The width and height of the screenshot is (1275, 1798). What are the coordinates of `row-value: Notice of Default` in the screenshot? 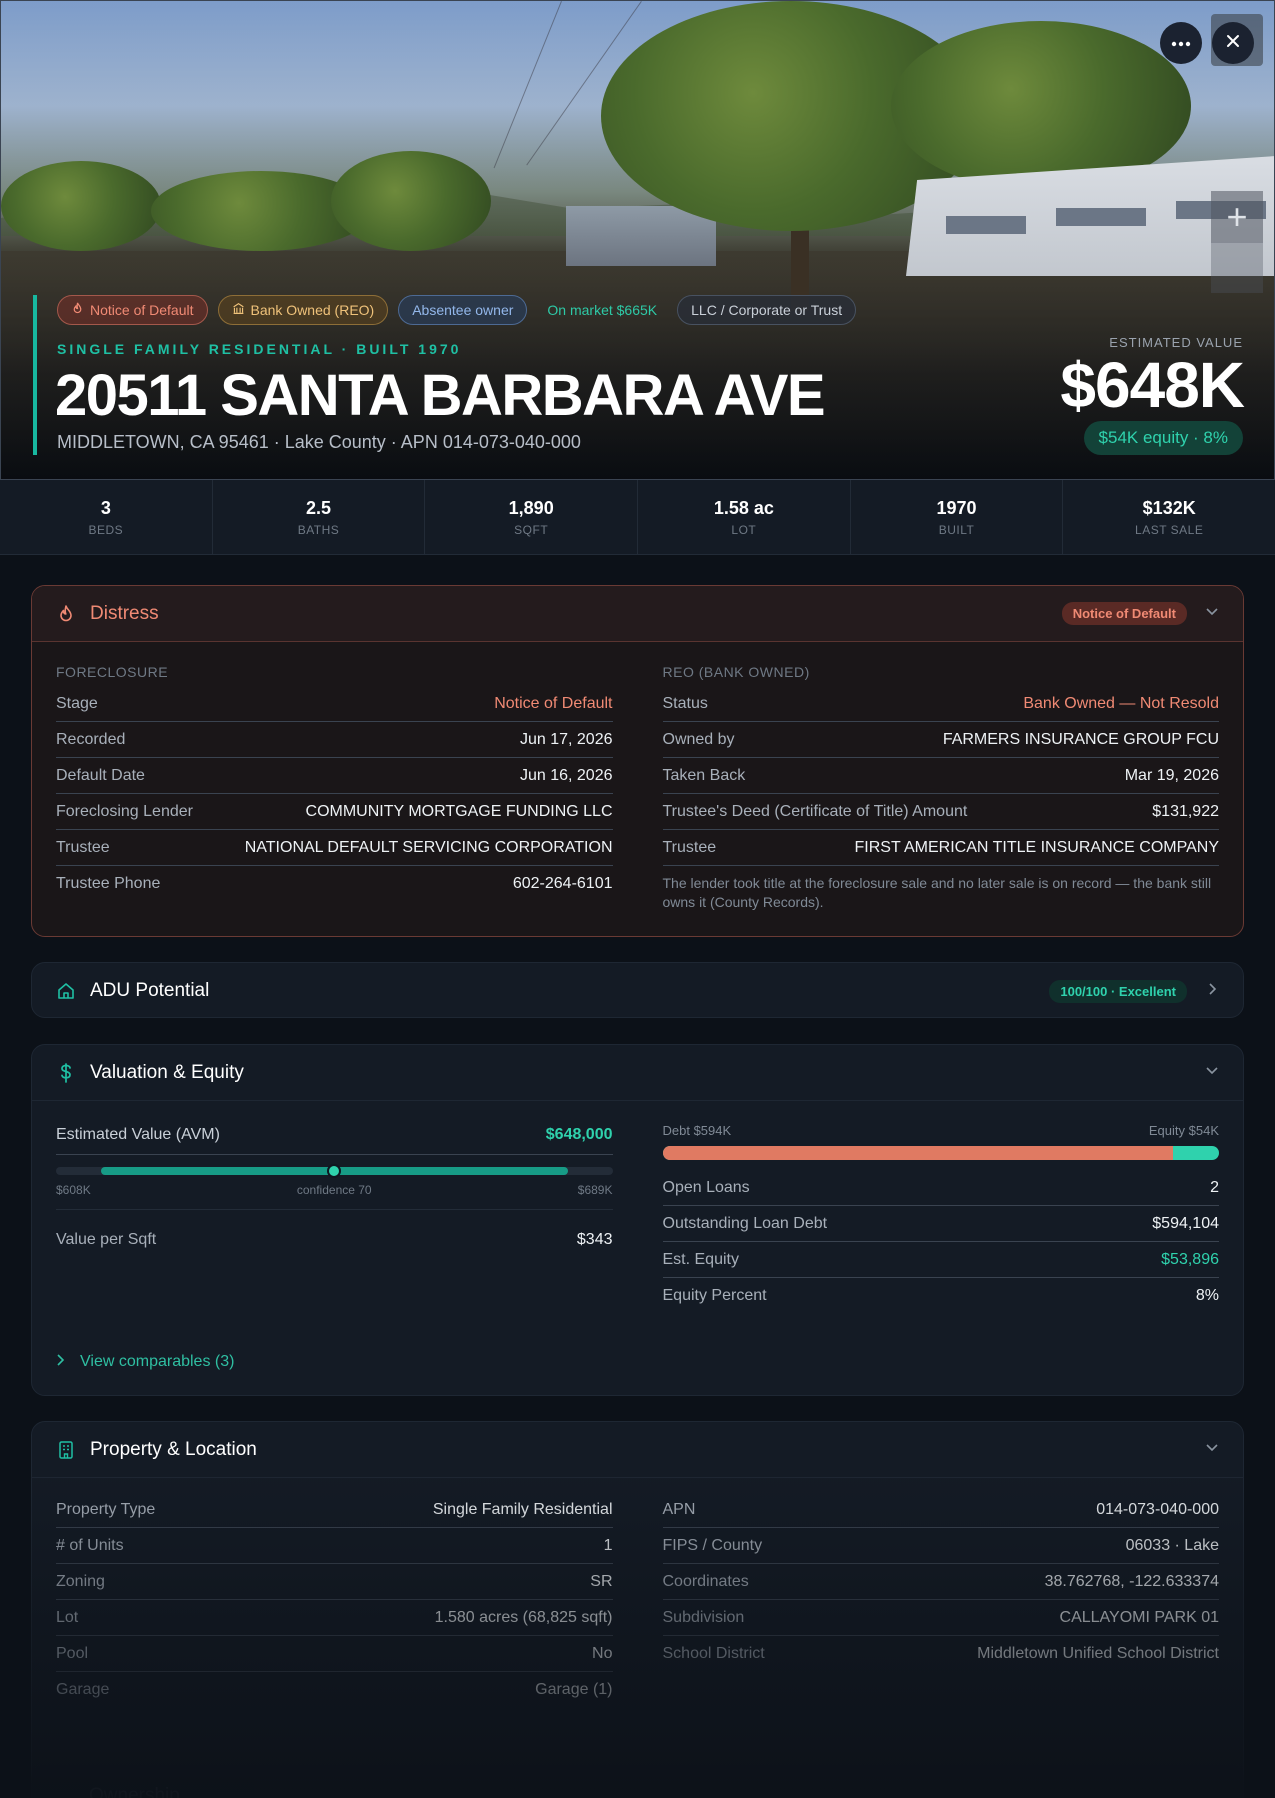 It's located at (553, 703).